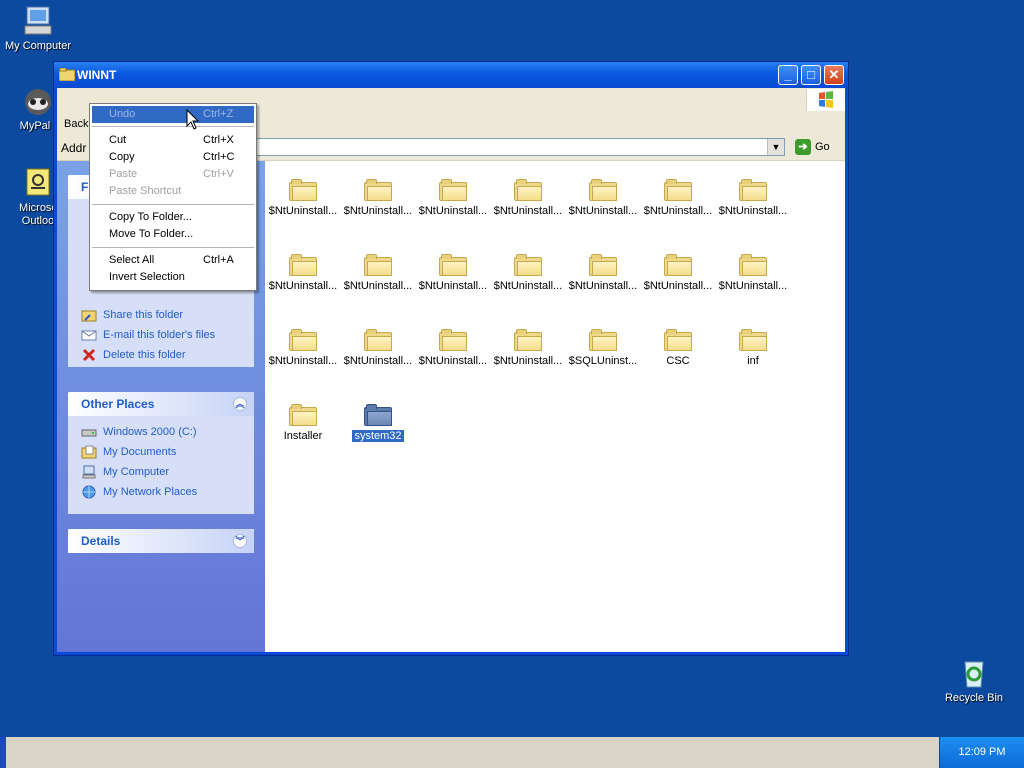 This screenshot has width=1024, height=768. What do you see at coordinates (38, 46) in the screenshot?
I see `desktop-icon-label: My Computer` at bounding box center [38, 46].